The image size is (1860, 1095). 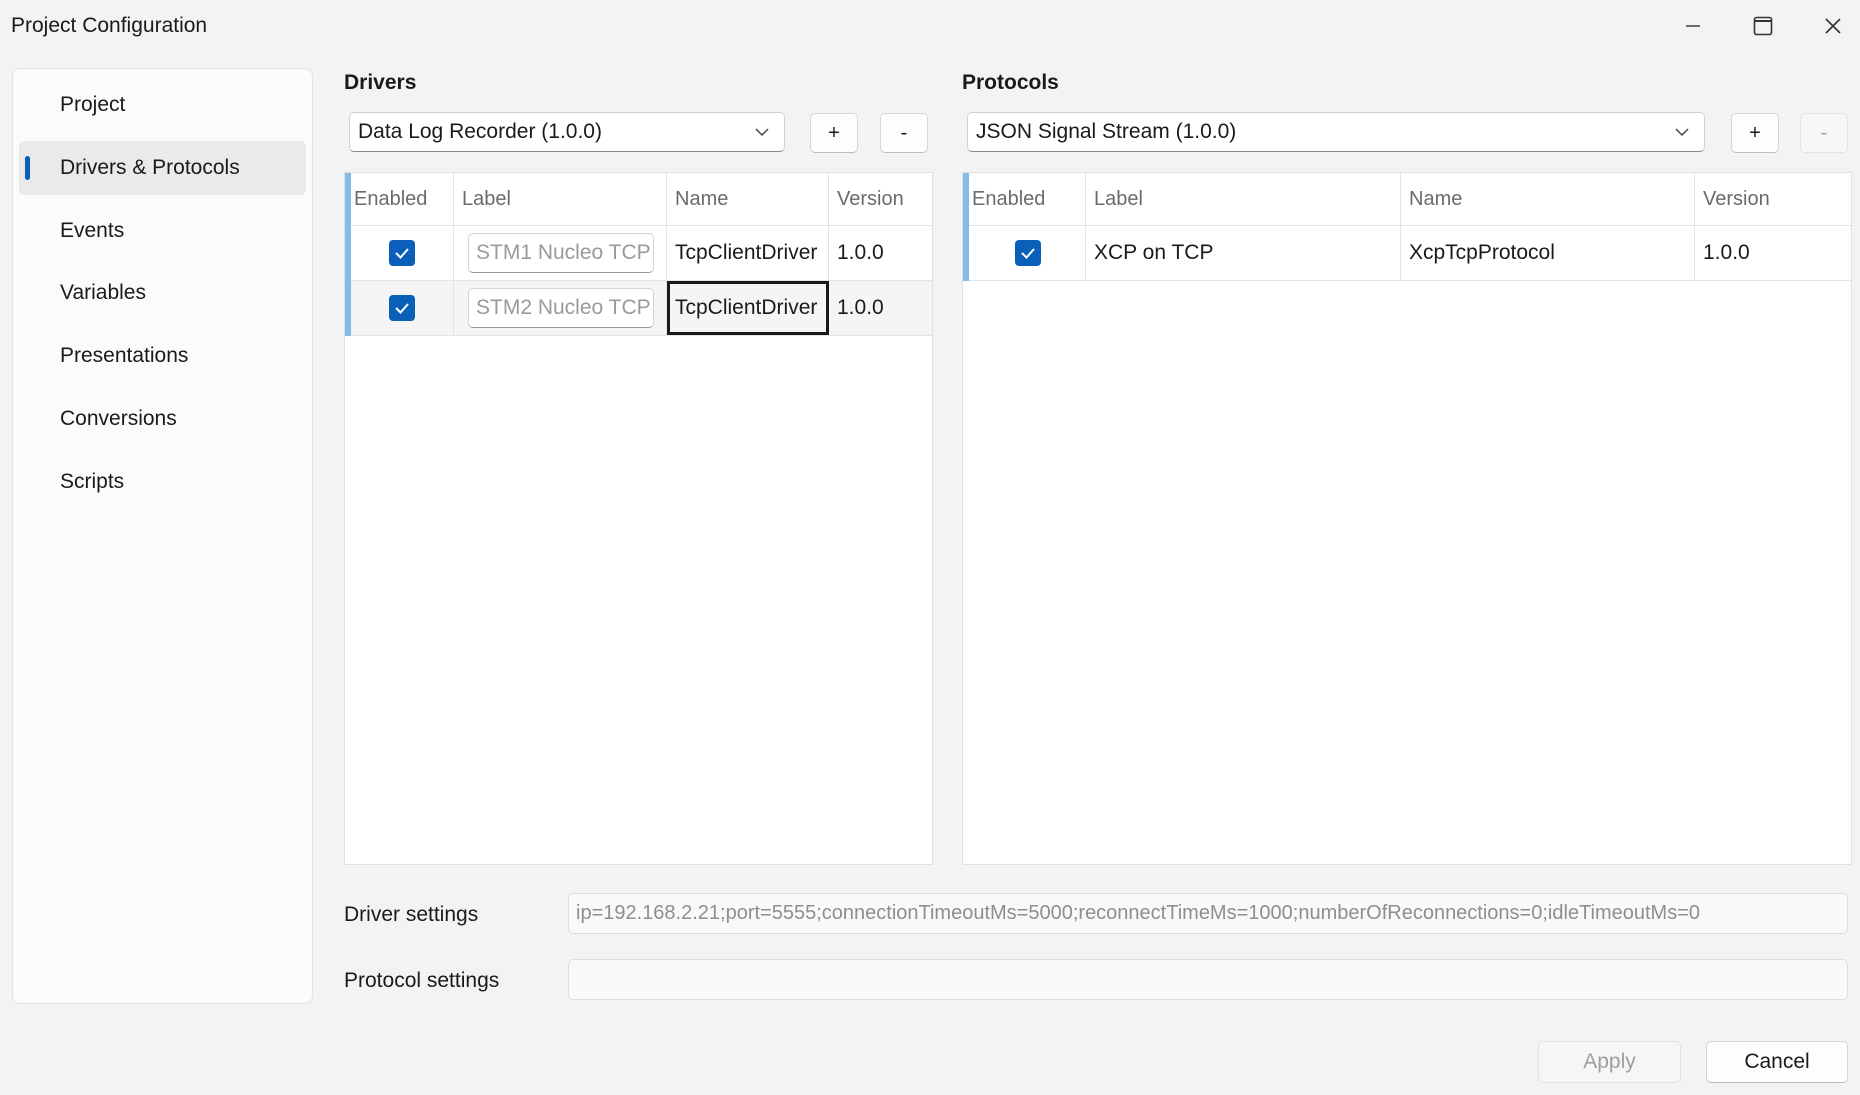 I want to click on sidebar-item-label: Events, so click(x=92, y=230).